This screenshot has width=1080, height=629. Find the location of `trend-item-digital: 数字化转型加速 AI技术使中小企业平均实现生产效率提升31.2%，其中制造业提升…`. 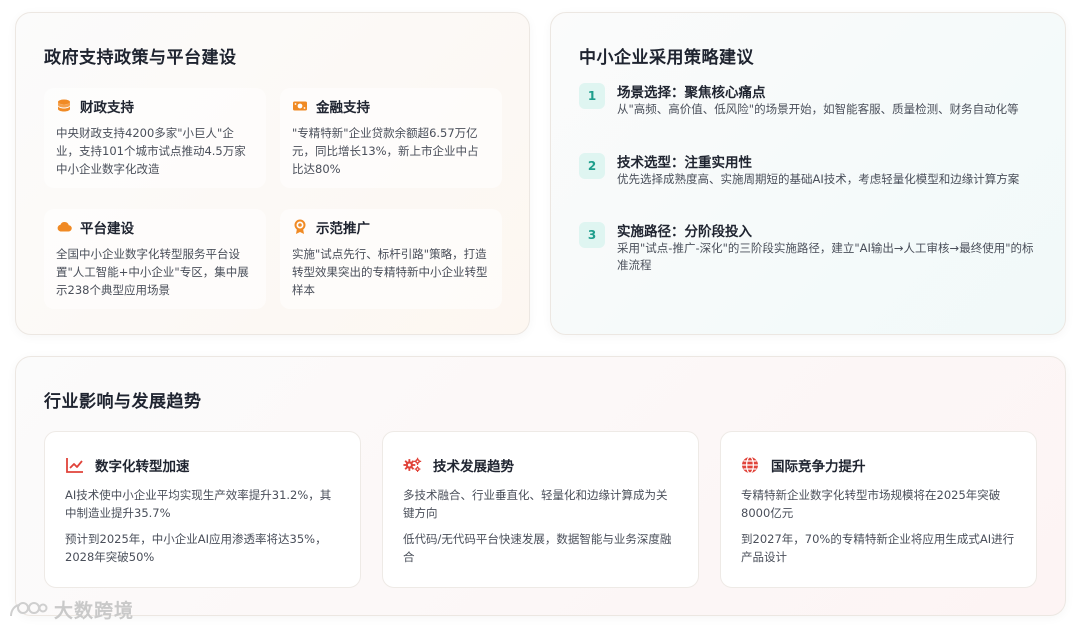

trend-item-digital: 数字化转型加速 AI技术使中小企业平均实现生产效率提升31.2%，其中制造业提升… is located at coordinates (202, 509).